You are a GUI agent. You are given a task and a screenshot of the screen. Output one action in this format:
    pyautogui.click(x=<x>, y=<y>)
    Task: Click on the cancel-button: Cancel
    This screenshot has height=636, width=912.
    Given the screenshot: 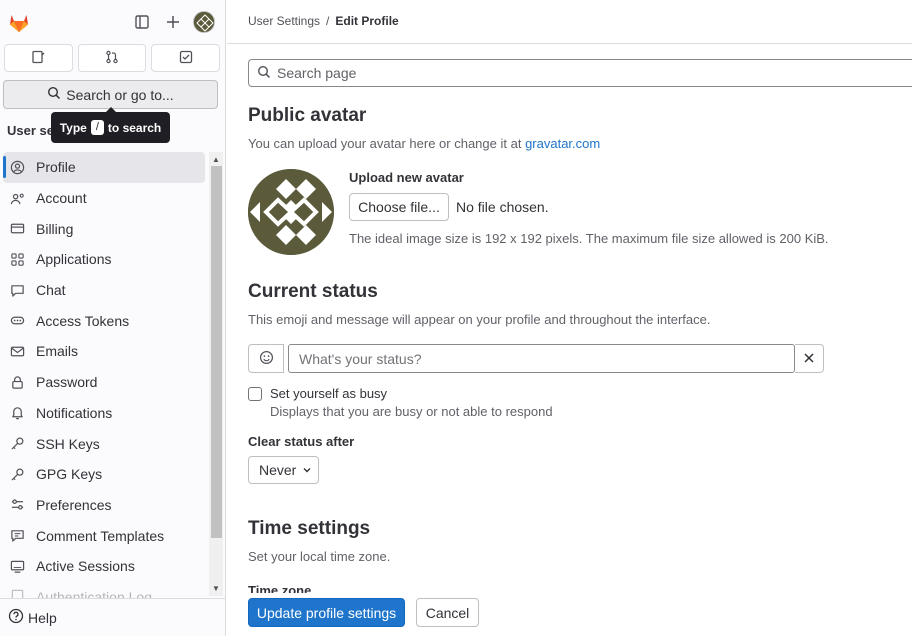 What is the action you would take?
    pyautogui.click(x=447, y=612)
    